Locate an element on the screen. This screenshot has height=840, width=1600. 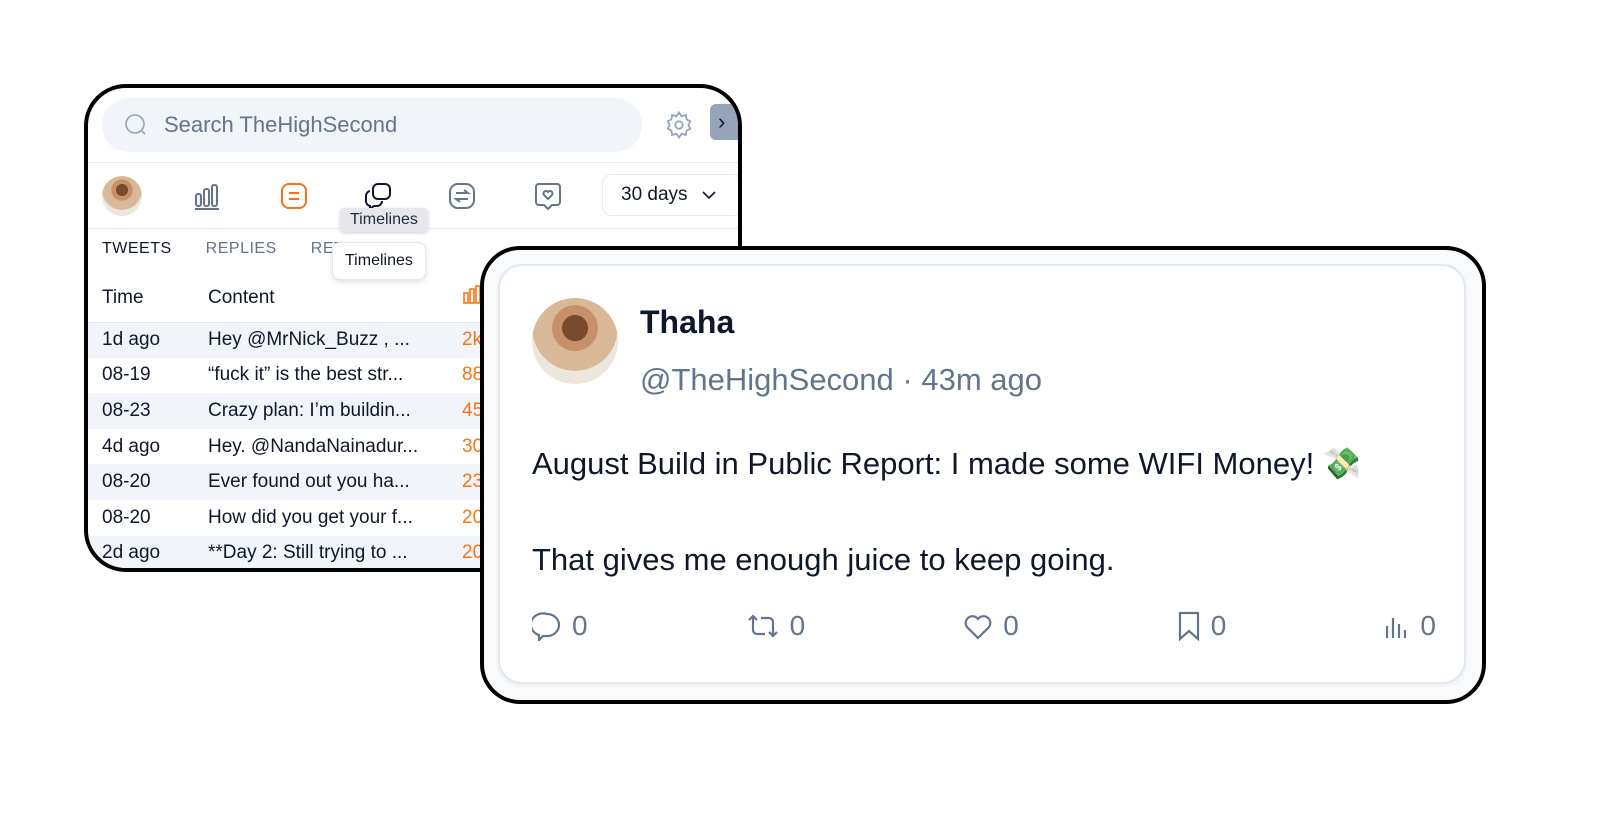
gear-icon is located at coordinates (679, 125).